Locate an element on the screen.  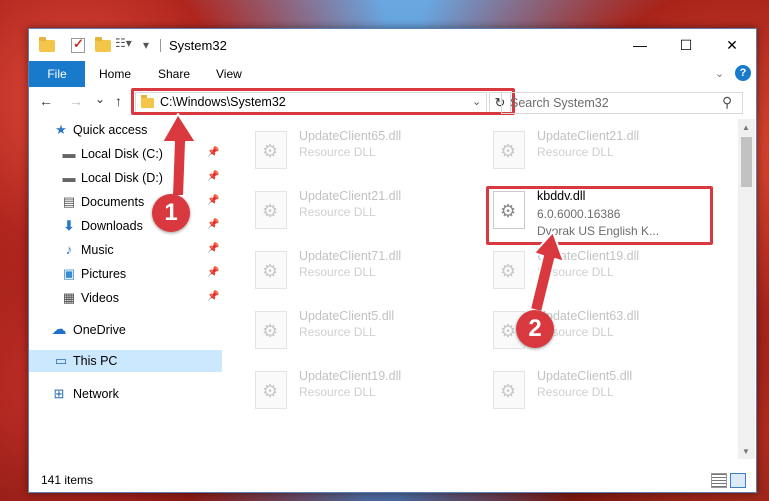
drive-icon: ▬ is located at coordinates (69, 177).